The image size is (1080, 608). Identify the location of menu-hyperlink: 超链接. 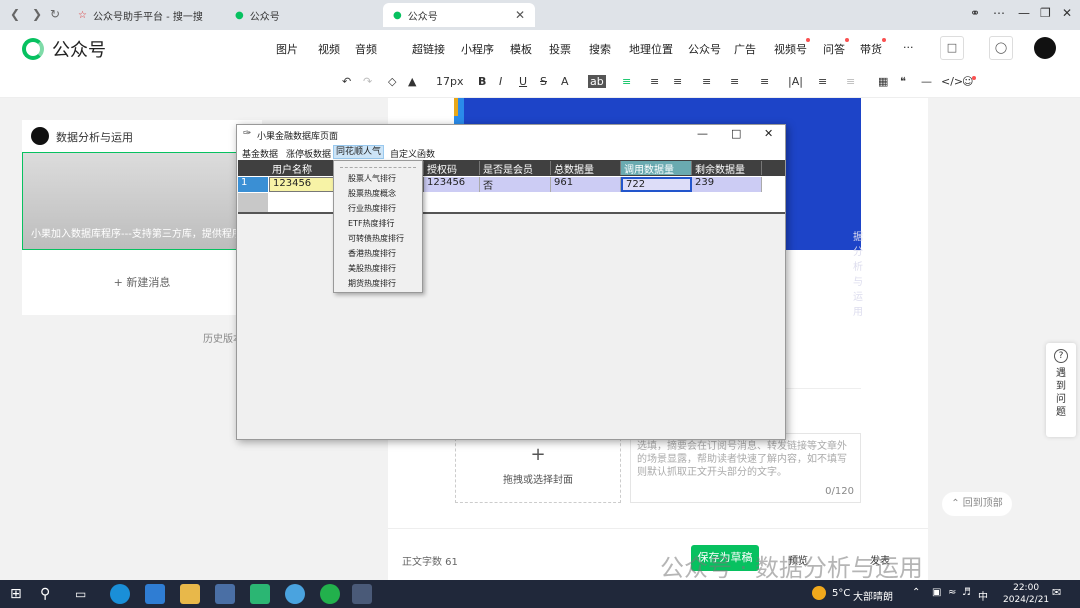
(428, 49).